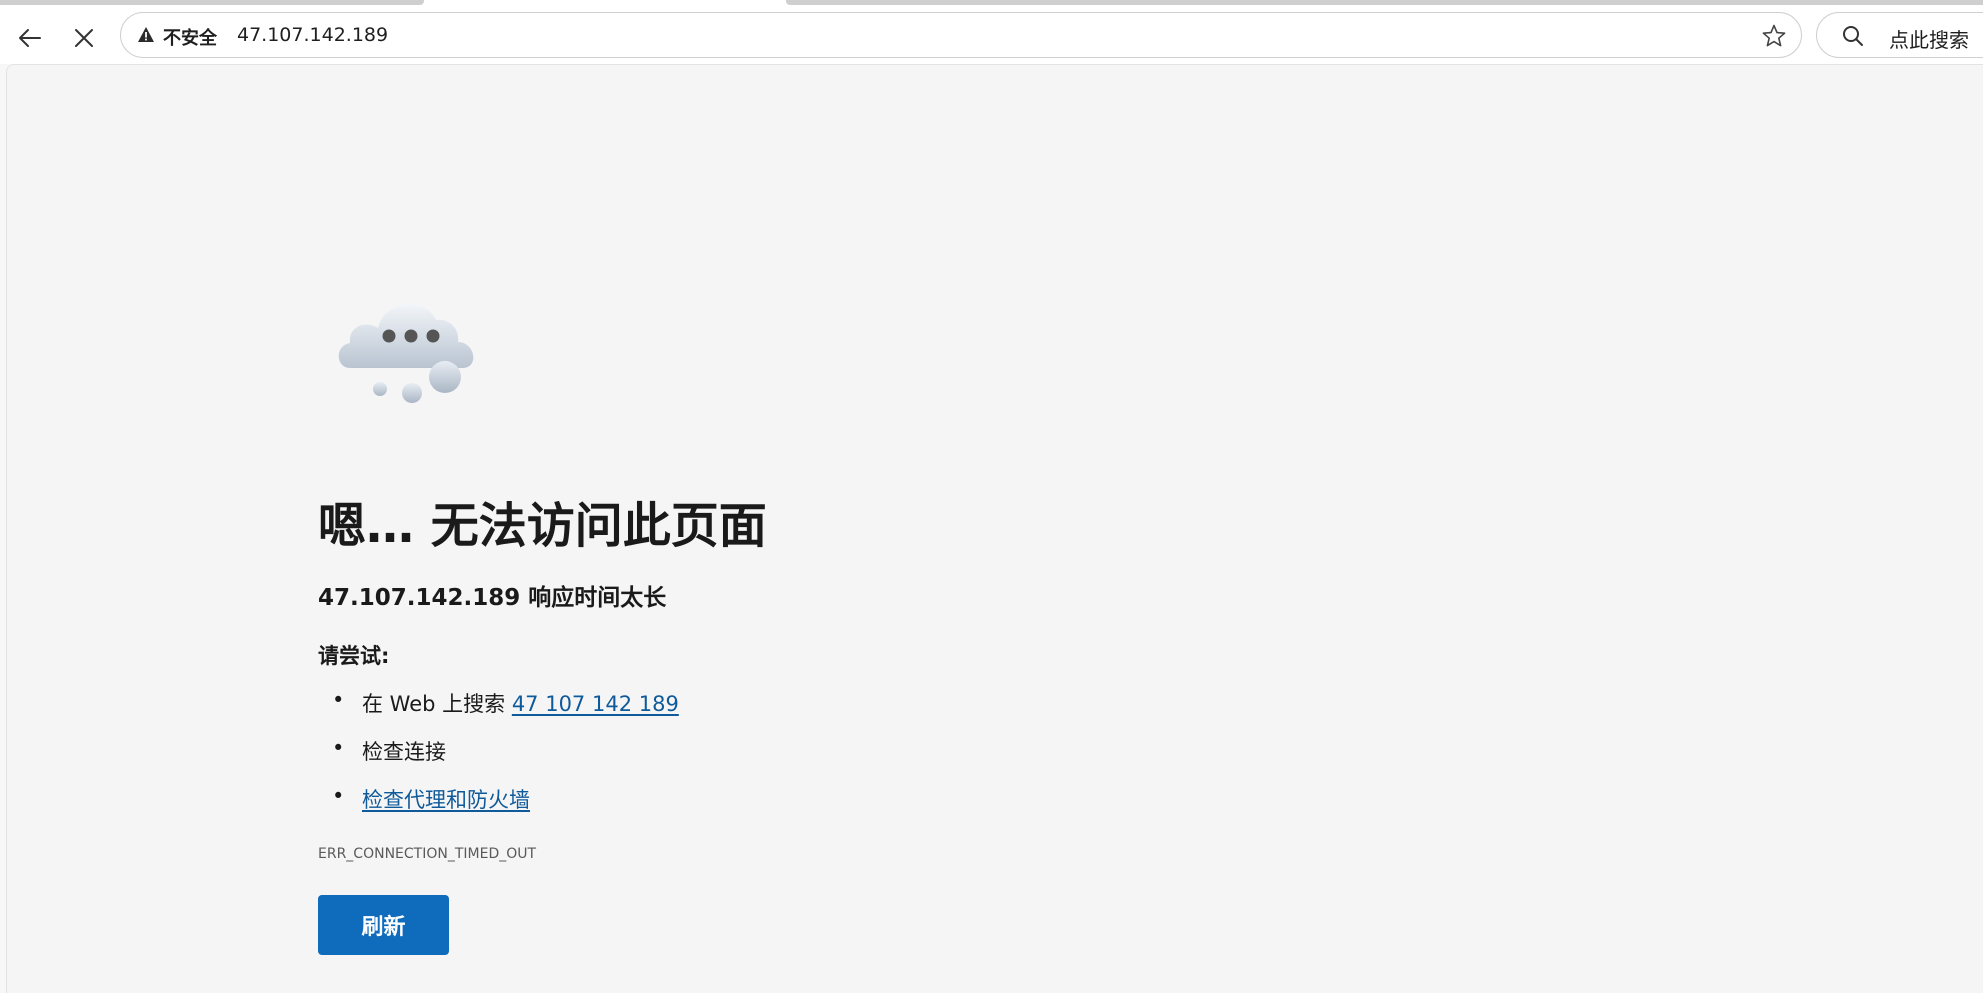  Describe the element at coordinates (406, 353) in the screenshot. I see `cloud-icon` at that location.